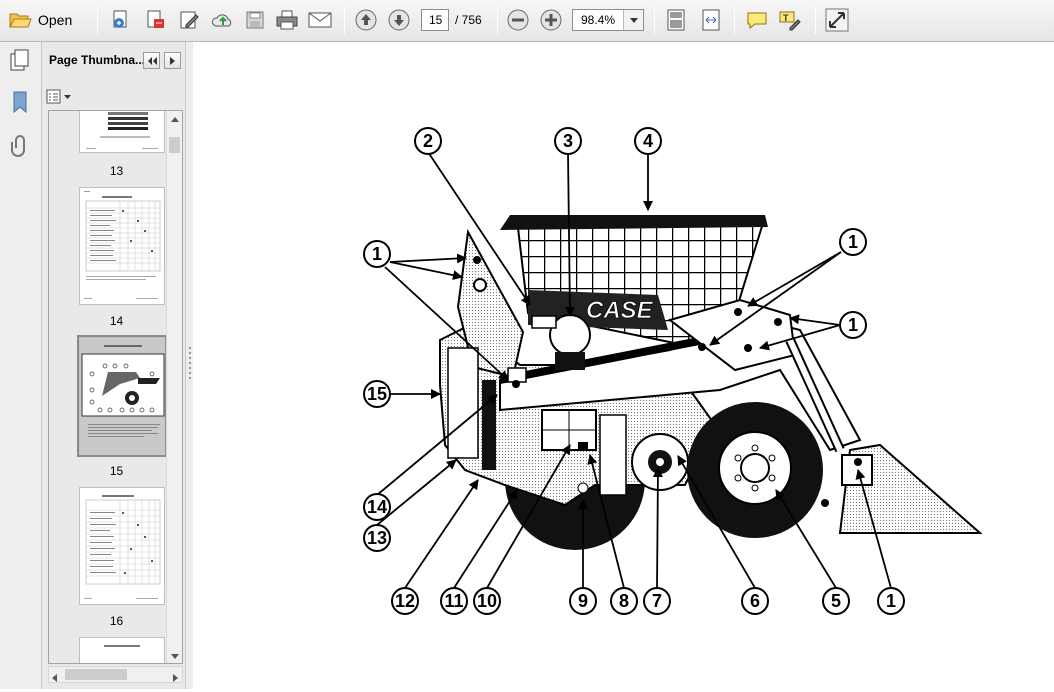 The image size is (1054, 692). I want to click on zoom-in-button, so click(551, 20).